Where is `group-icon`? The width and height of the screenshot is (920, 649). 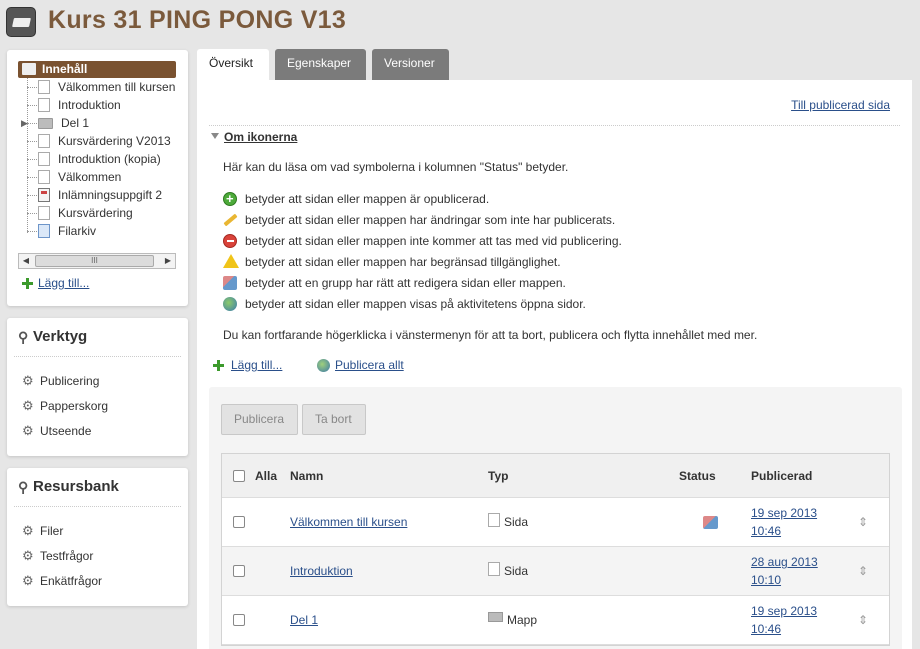
group-icon is located at coordinates (710, 522).